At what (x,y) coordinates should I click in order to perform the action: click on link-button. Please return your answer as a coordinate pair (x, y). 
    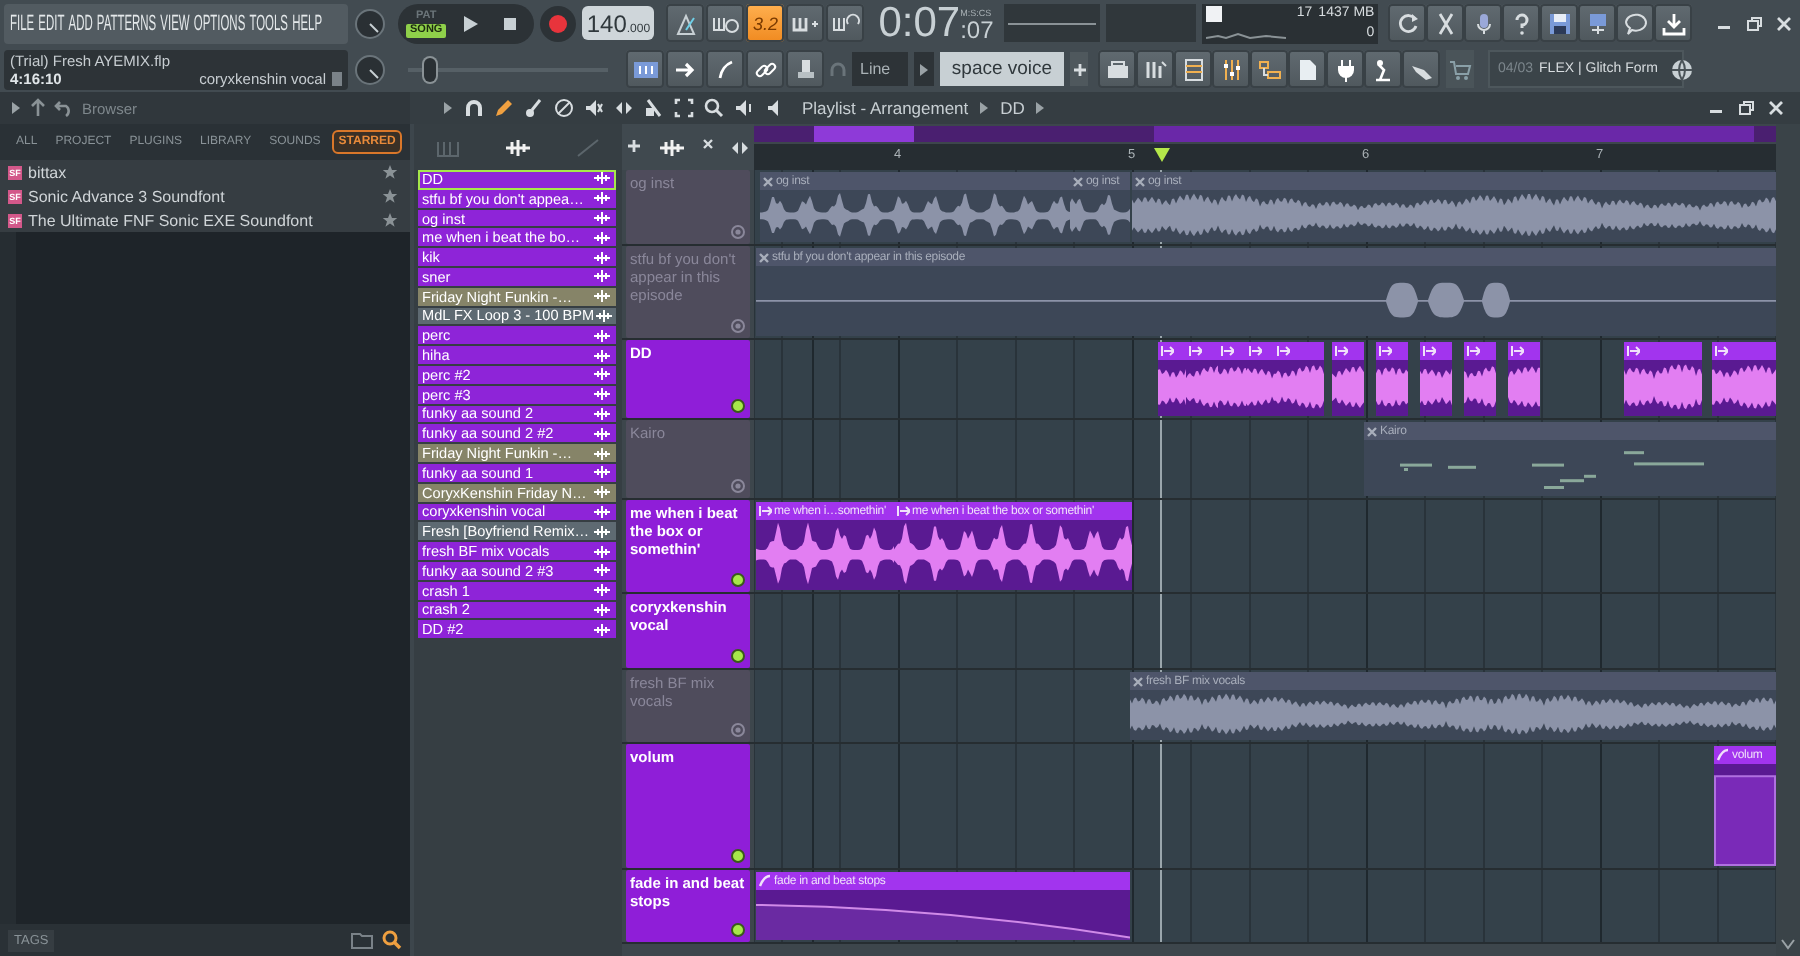
    Looking at the image, I should click on (765, 69).